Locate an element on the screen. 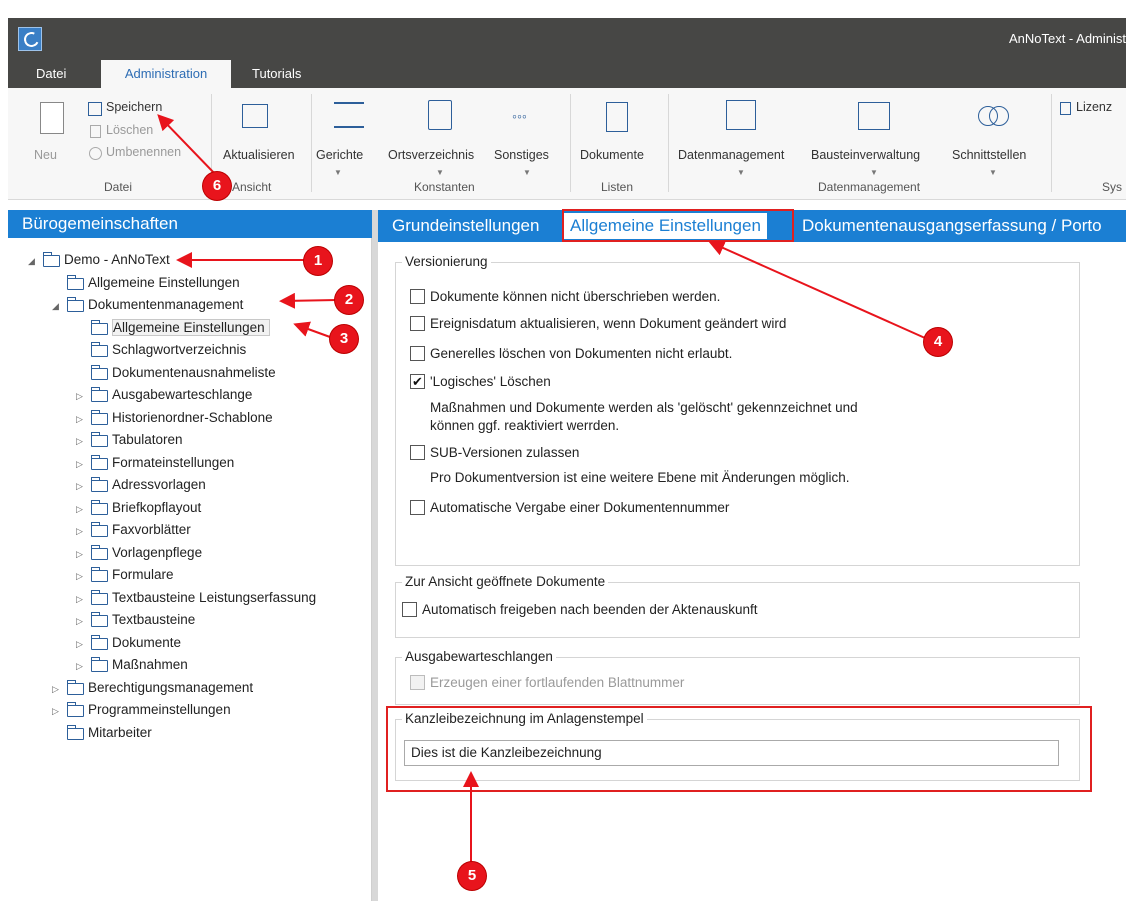 This screenshot has width=1126, height=901. annotation-badge-5: 5 is located at coordinates (472, 876).